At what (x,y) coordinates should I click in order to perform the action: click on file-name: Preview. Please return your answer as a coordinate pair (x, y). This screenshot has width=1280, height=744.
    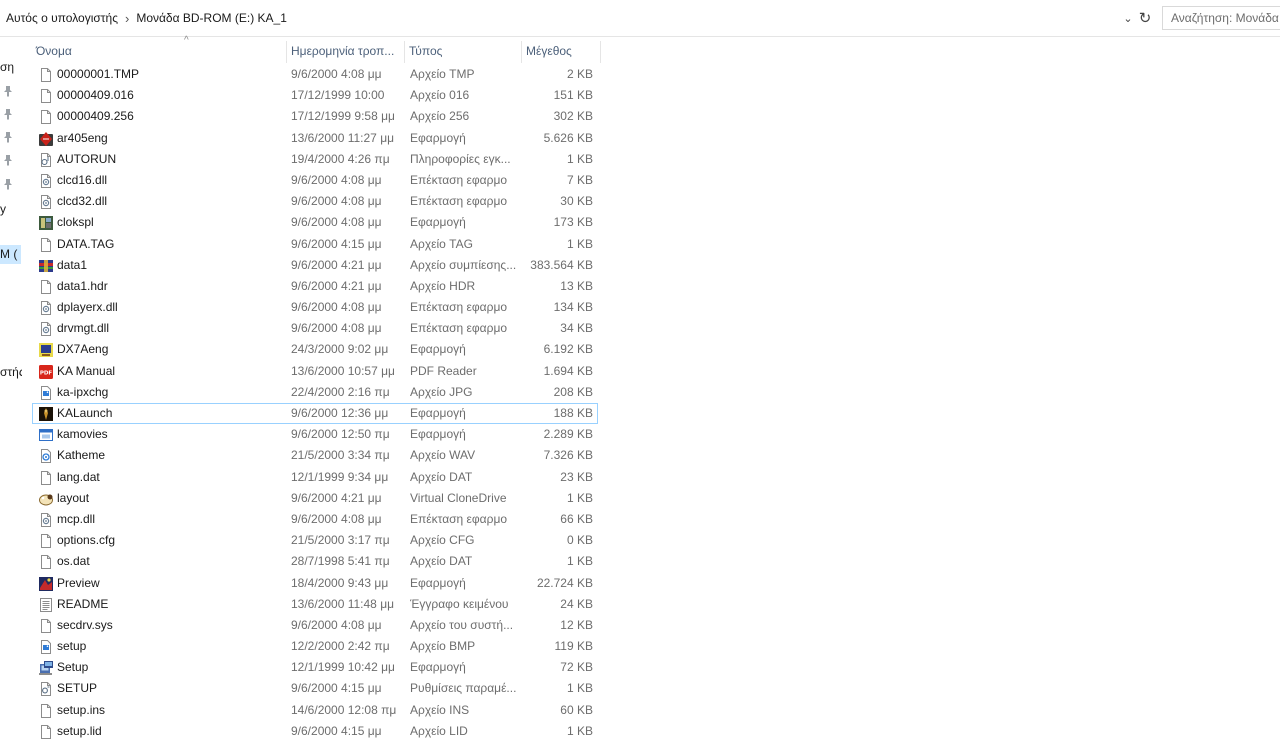
    Looking at the image, I should click on (170, 583).